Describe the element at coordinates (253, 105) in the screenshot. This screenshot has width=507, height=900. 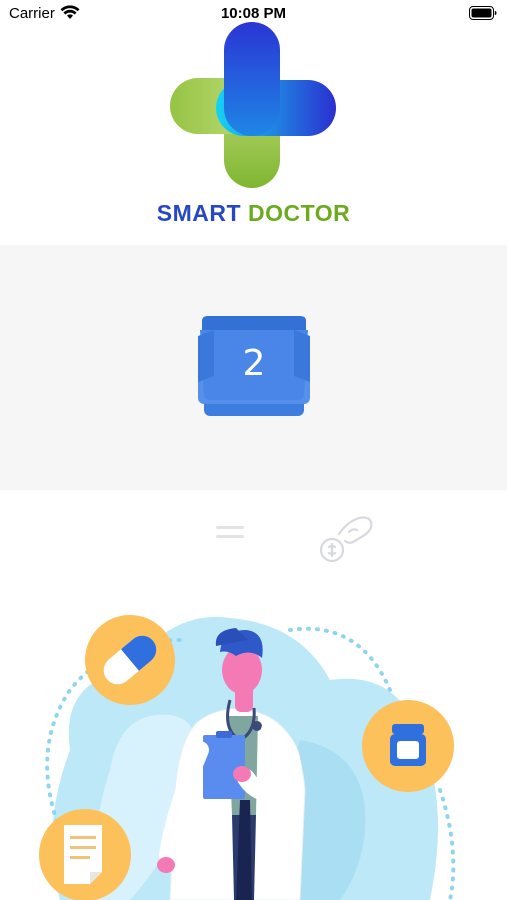
I see `medical-cross-logo` at that location.